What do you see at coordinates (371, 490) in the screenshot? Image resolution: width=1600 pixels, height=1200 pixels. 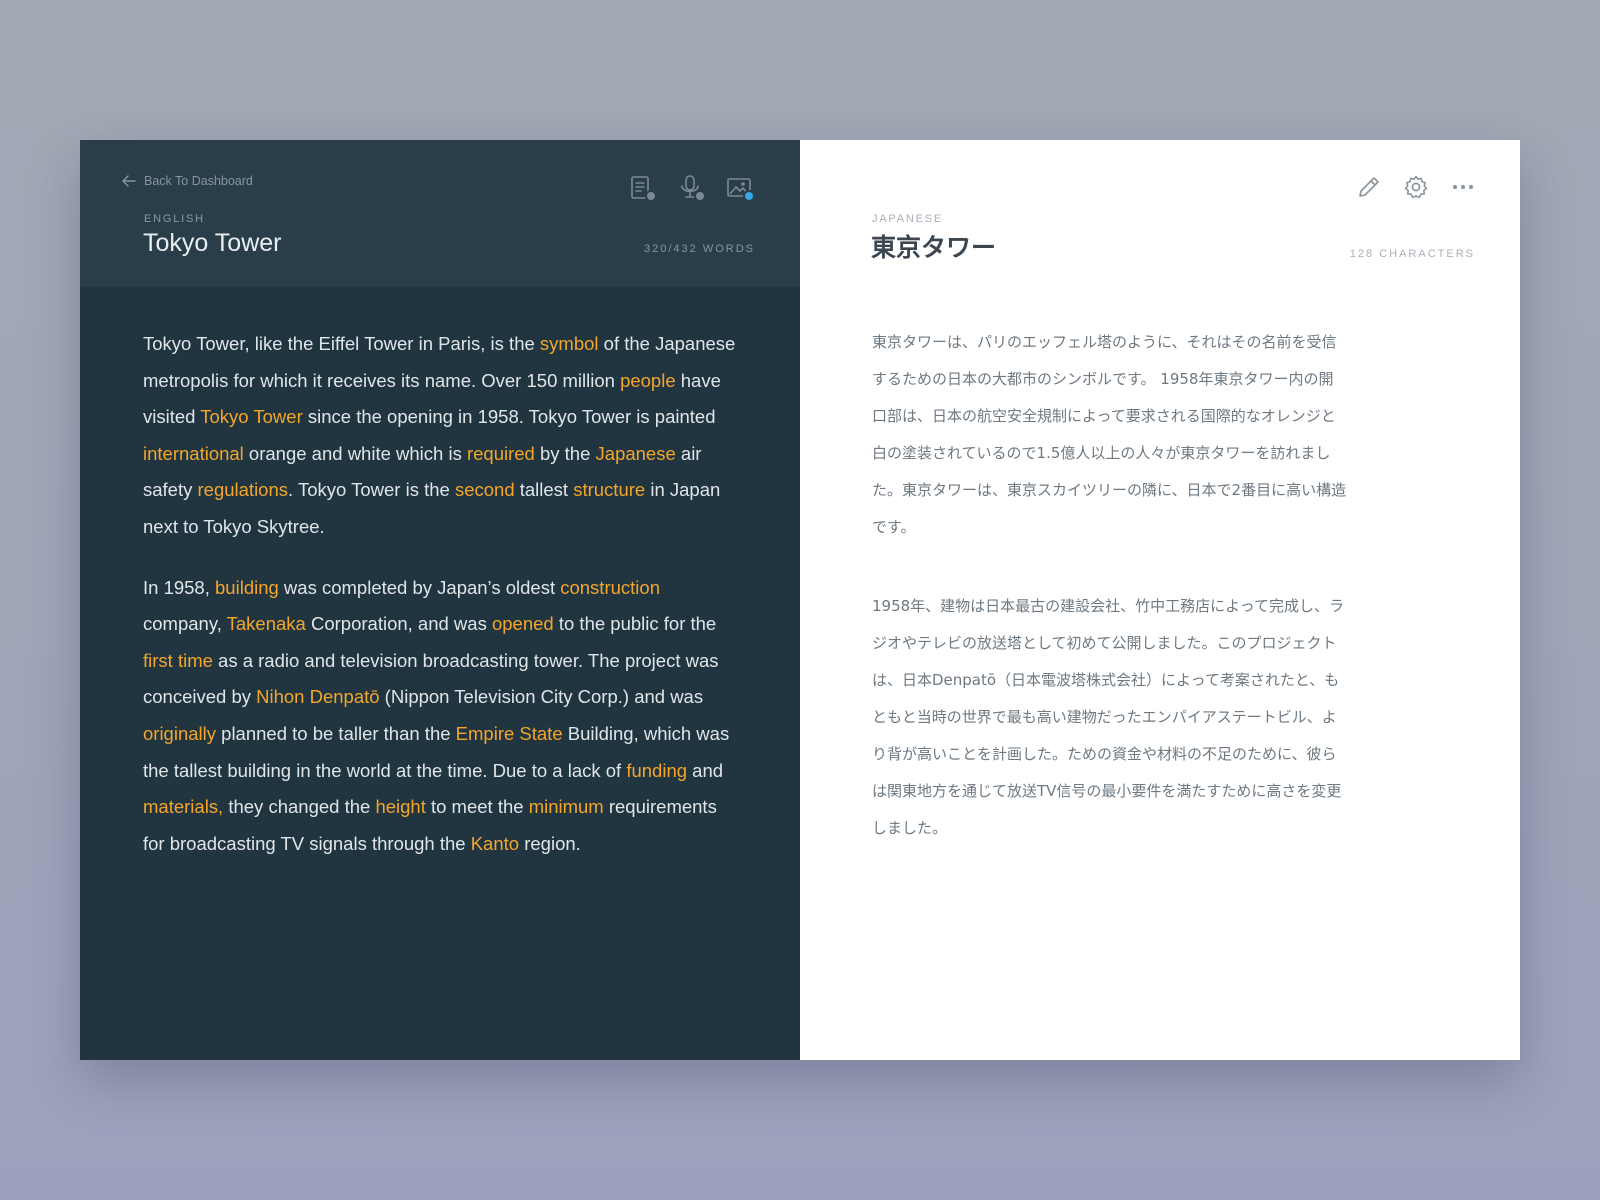 I see `text-segment: . Tokyo Tower is the` at bounding box center [371, 490].